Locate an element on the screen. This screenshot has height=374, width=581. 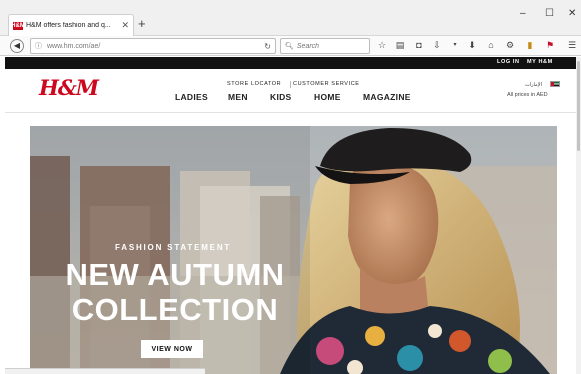
back-arrow-icon: ◀ is located at coordinates (17, 46).